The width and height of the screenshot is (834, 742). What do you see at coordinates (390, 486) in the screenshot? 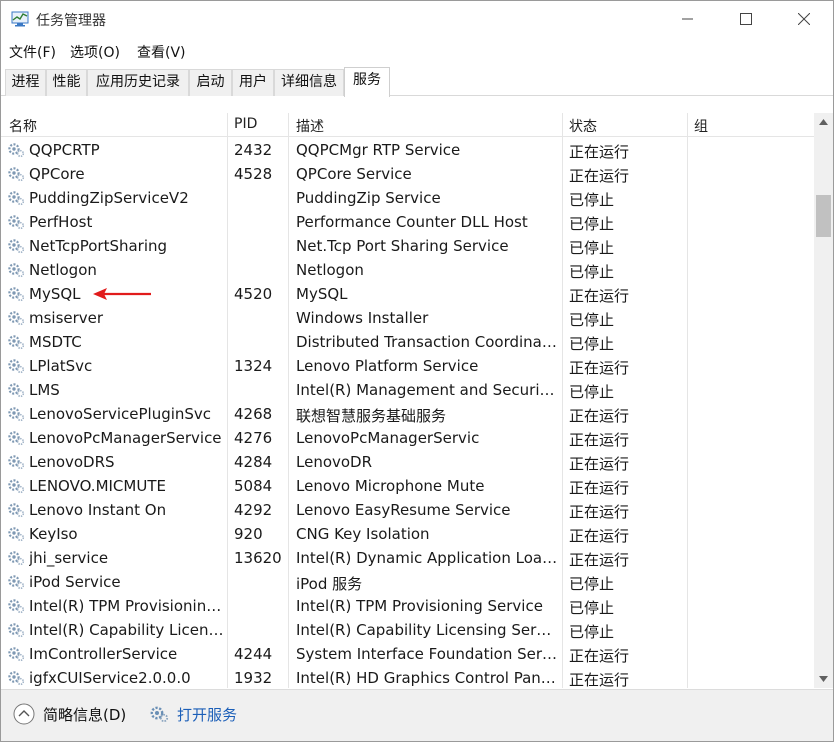
I see `service-description: Lenovo Microphone Mute` at bounding box center [390, 486].